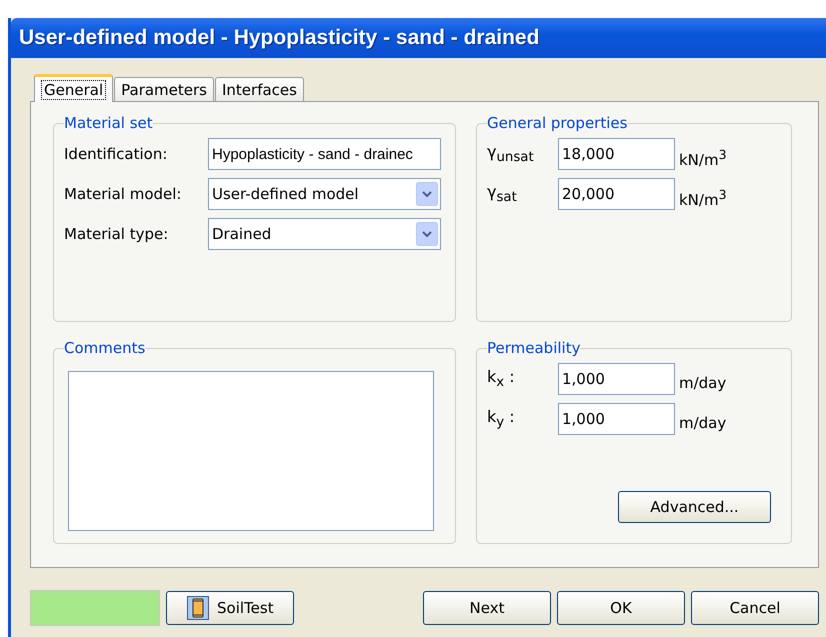 The height and width of the screenshot is (637, 826). Describe the element at coordinates (324, 154) in the screenshot. I see `identification-field: Hypoplasticity - sand - drainec` at that location.